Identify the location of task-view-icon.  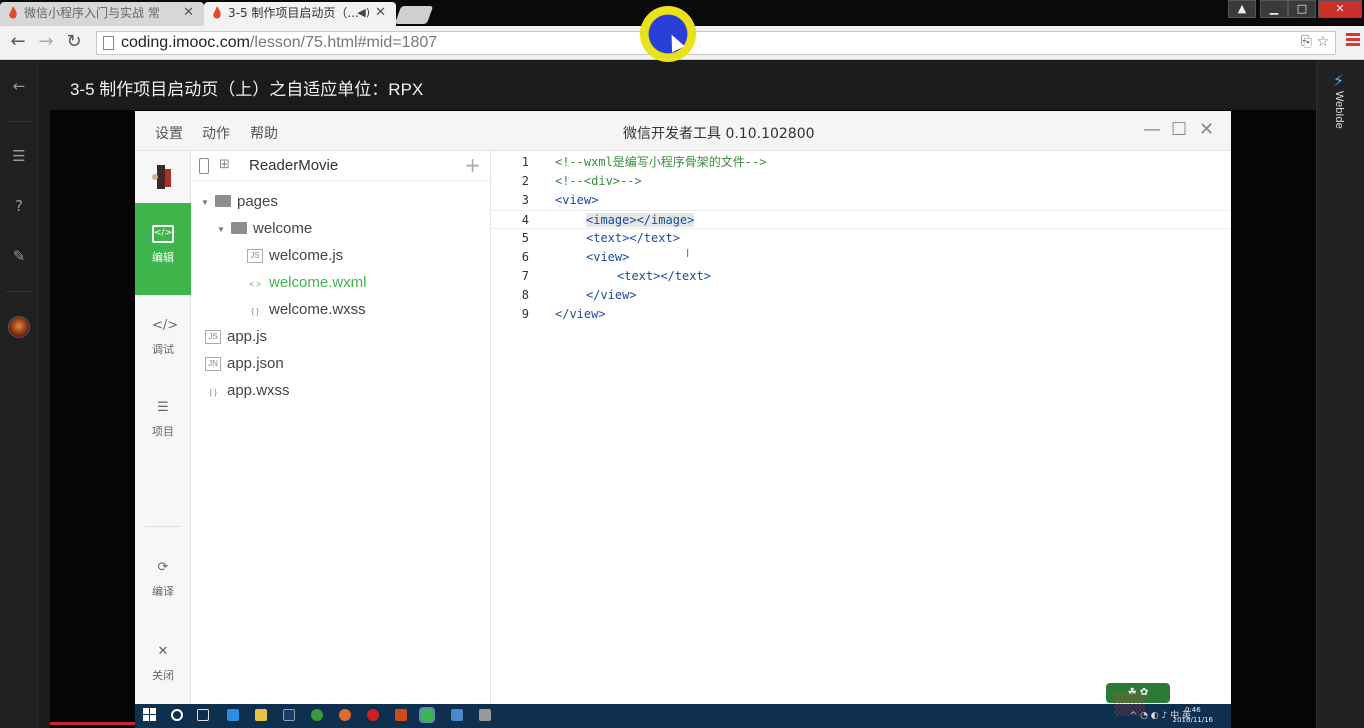
(203, 715).